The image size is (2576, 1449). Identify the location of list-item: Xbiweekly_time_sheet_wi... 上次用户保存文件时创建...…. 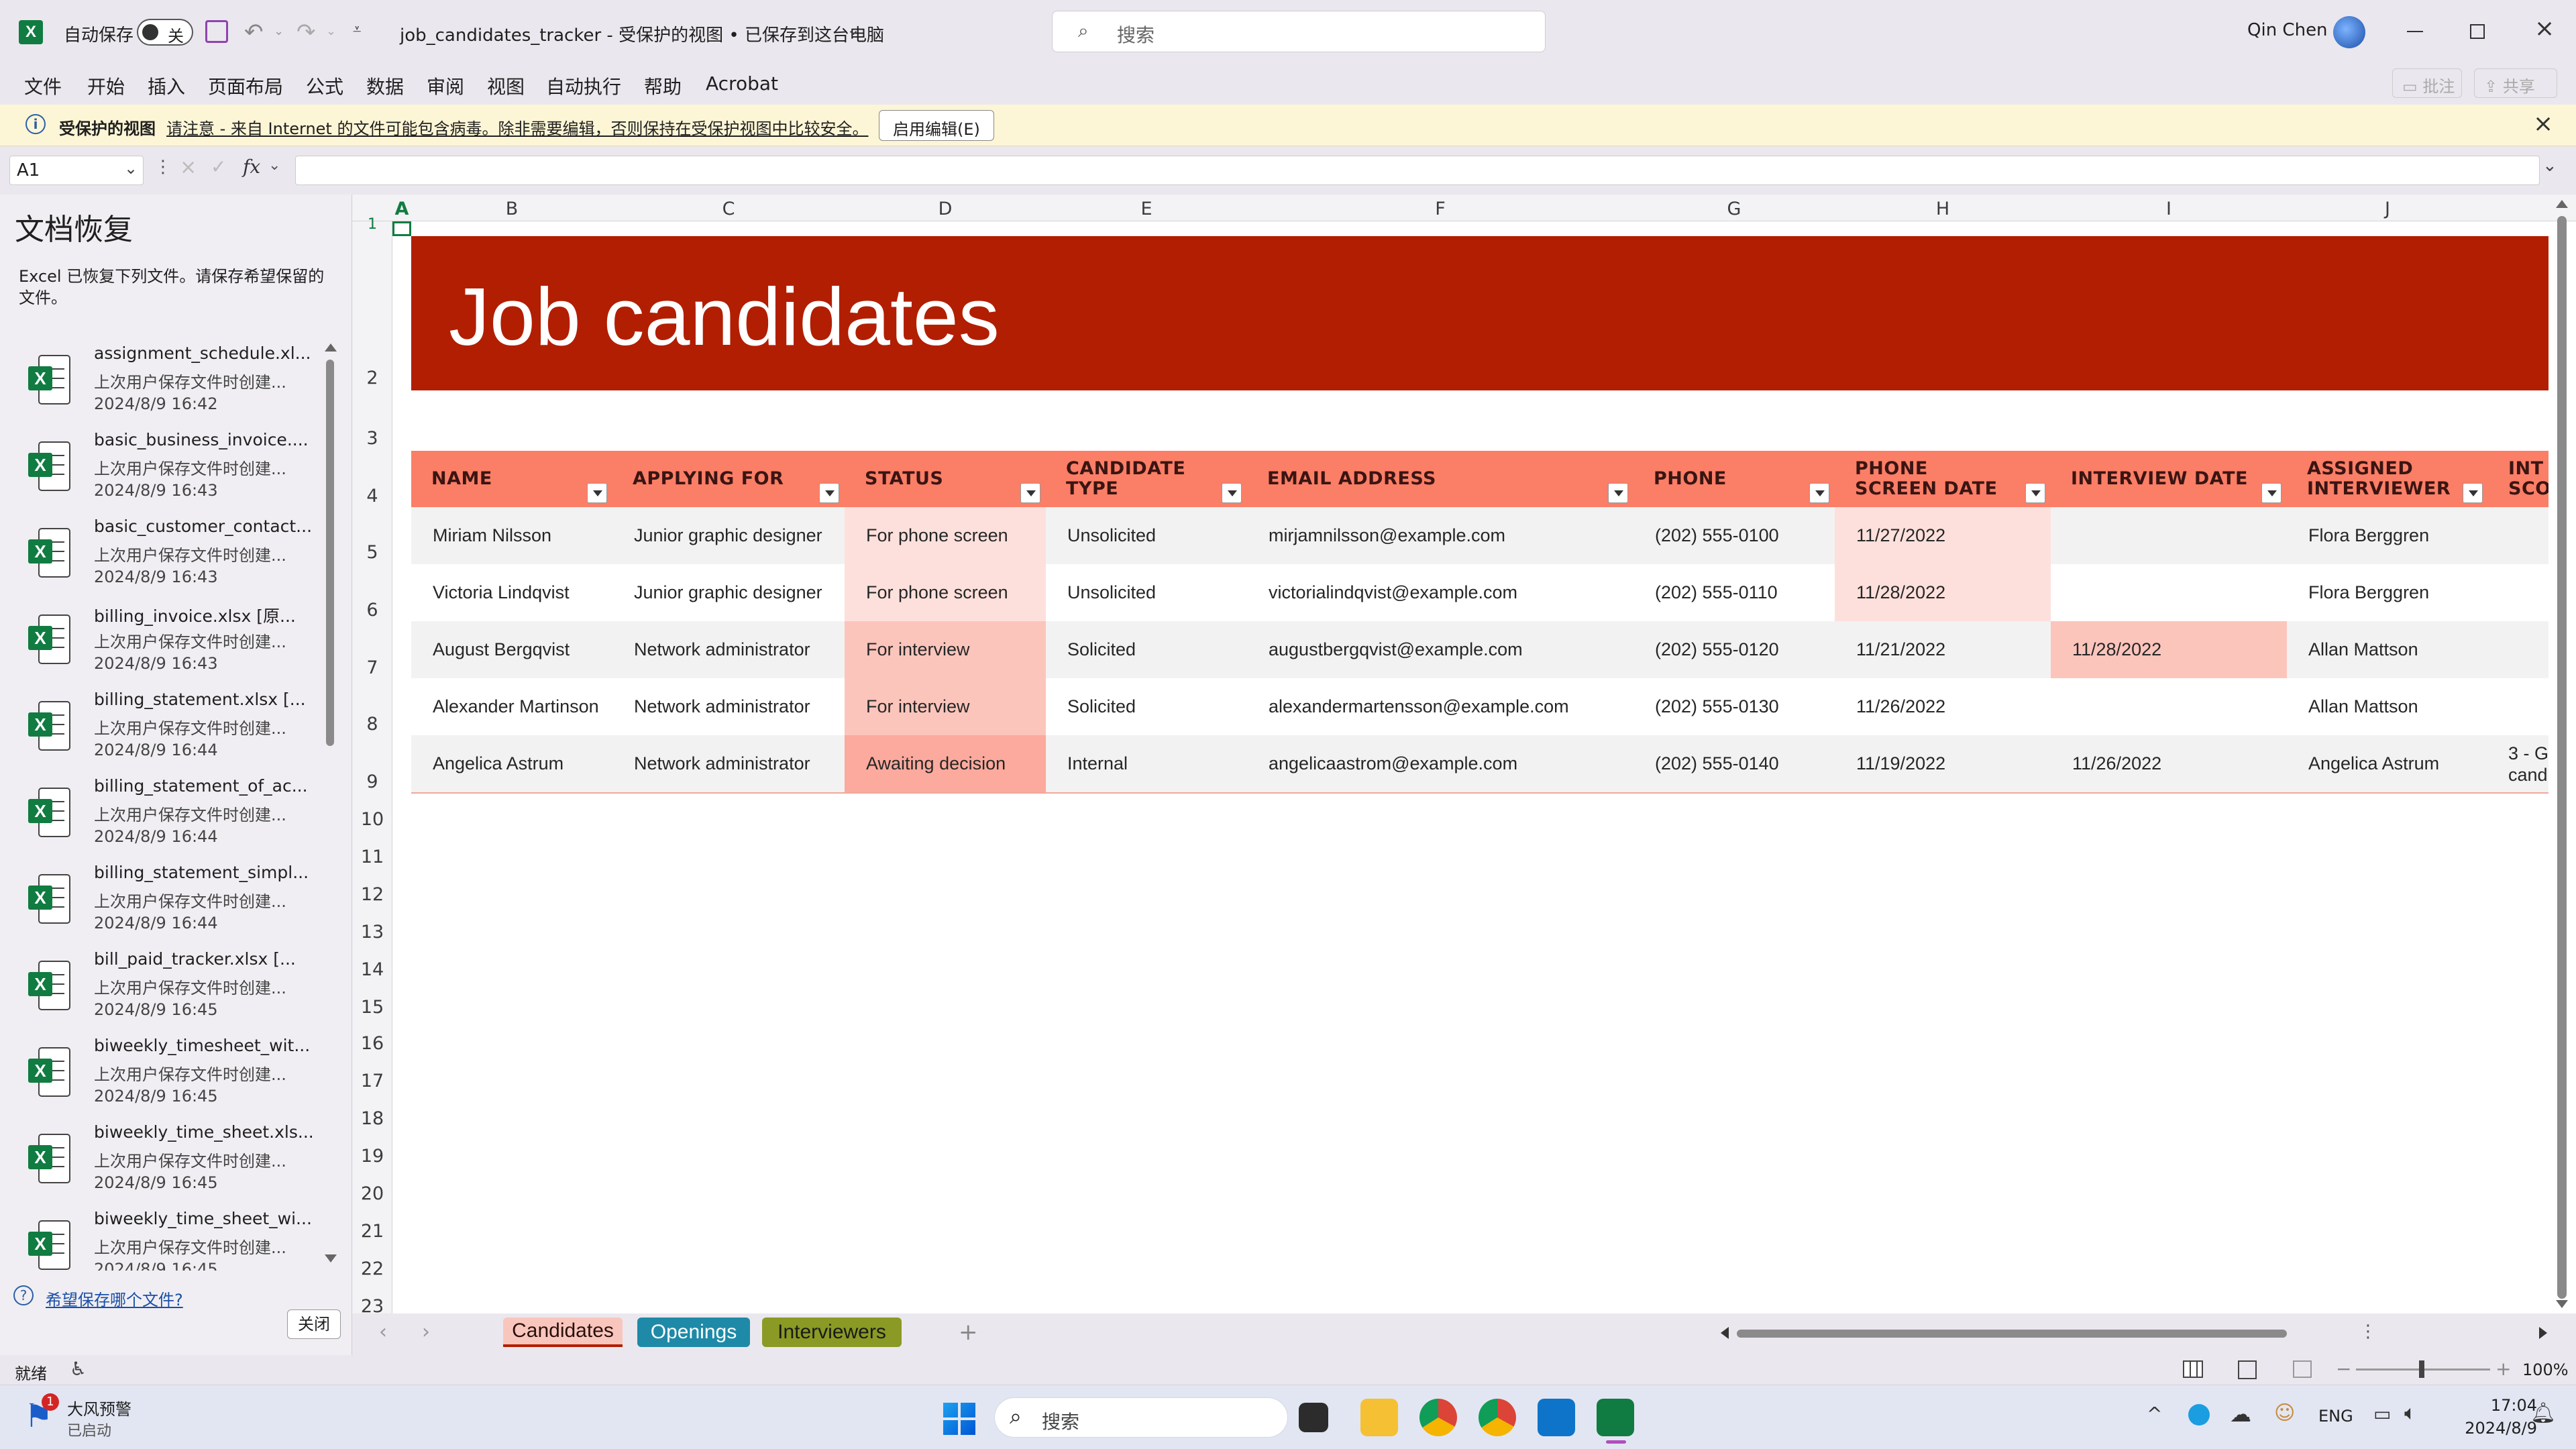
(161, 1239).